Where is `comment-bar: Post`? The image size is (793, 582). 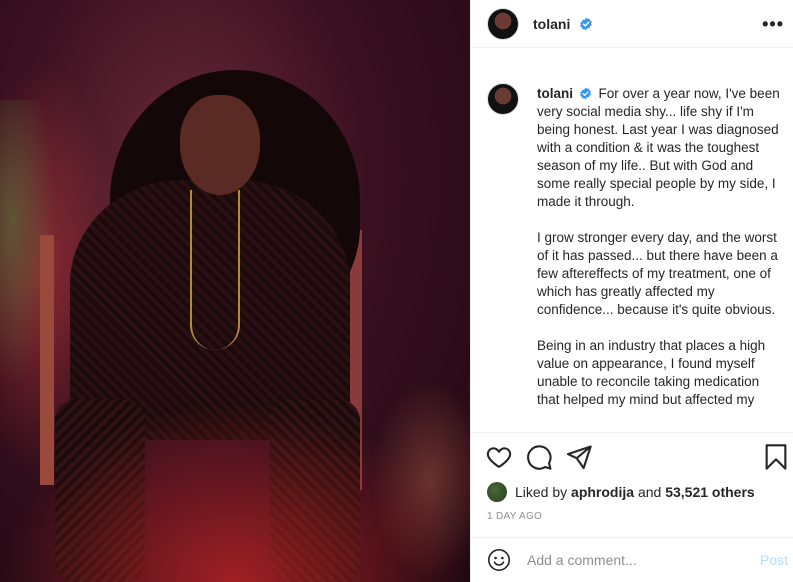 comment-bar: Post is located at coordinates (632, 559).